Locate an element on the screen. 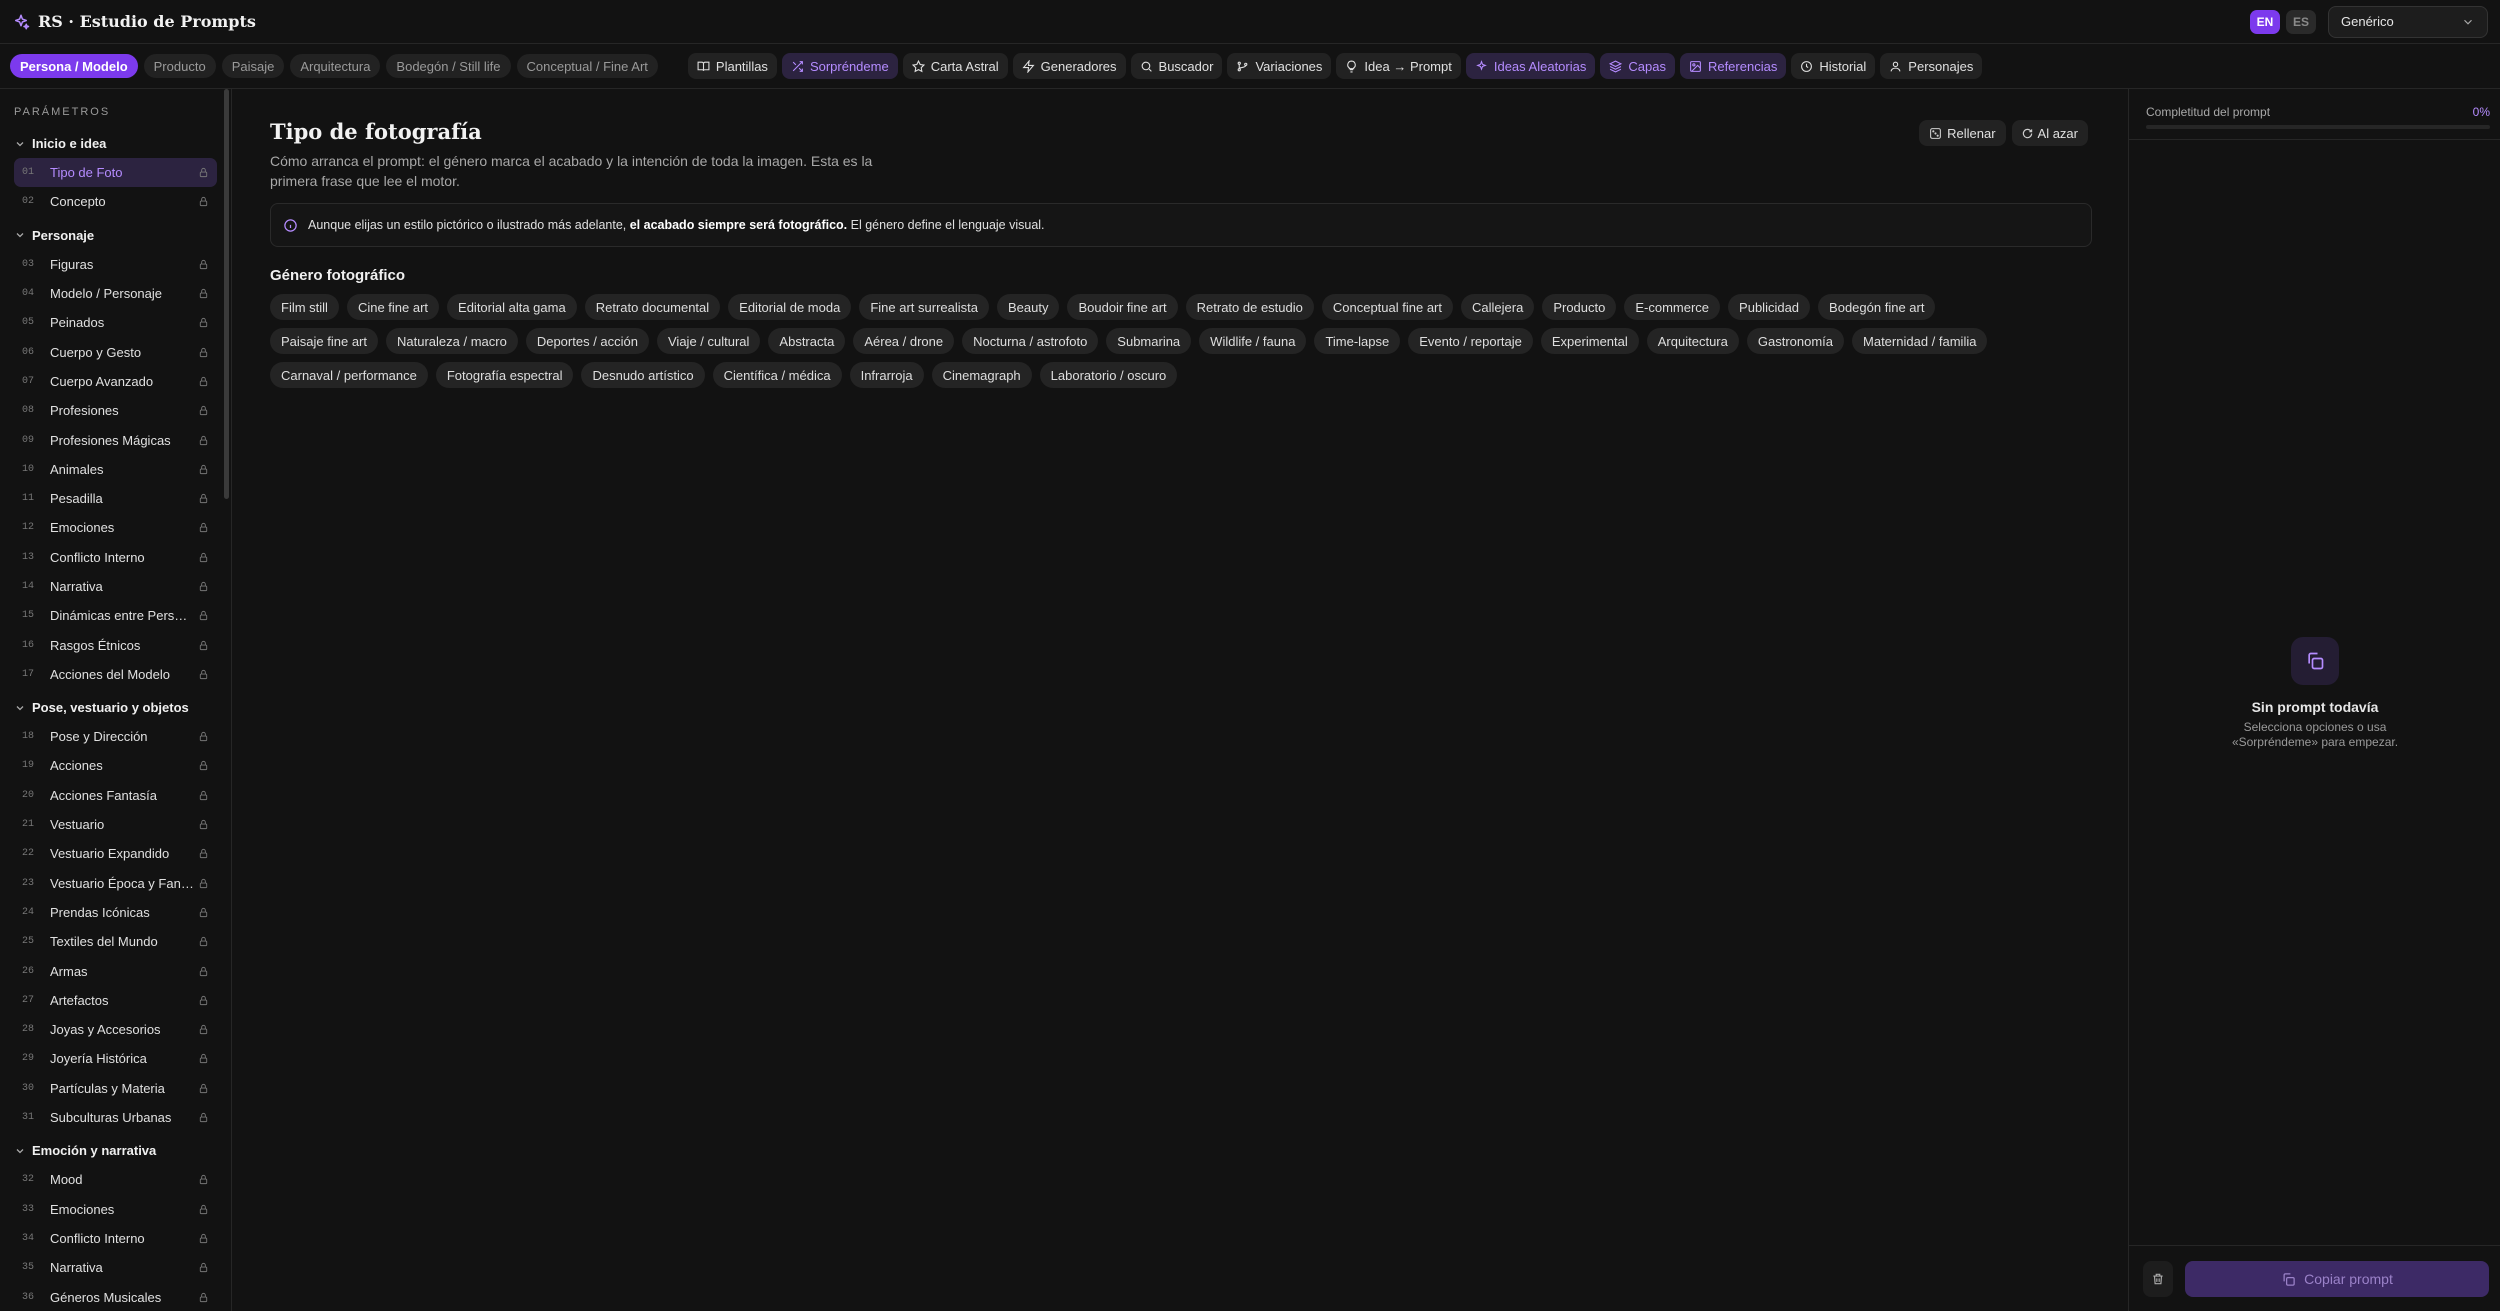 This screenshot has width=2500, height=1311. sidebar-item: 01 Tipo de Foto is located at coordinates (115, 173).